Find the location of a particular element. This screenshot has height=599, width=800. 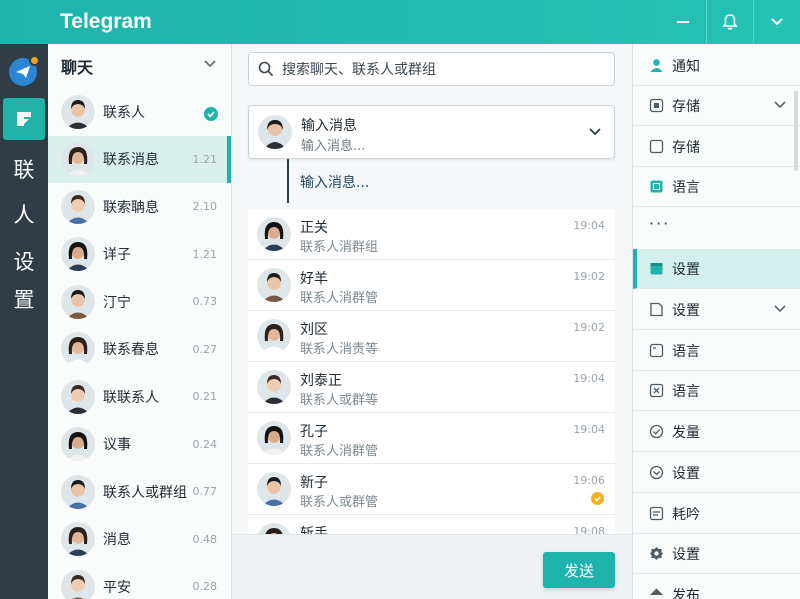

chat-time: 0.77 is located at coordinates (205, 492).